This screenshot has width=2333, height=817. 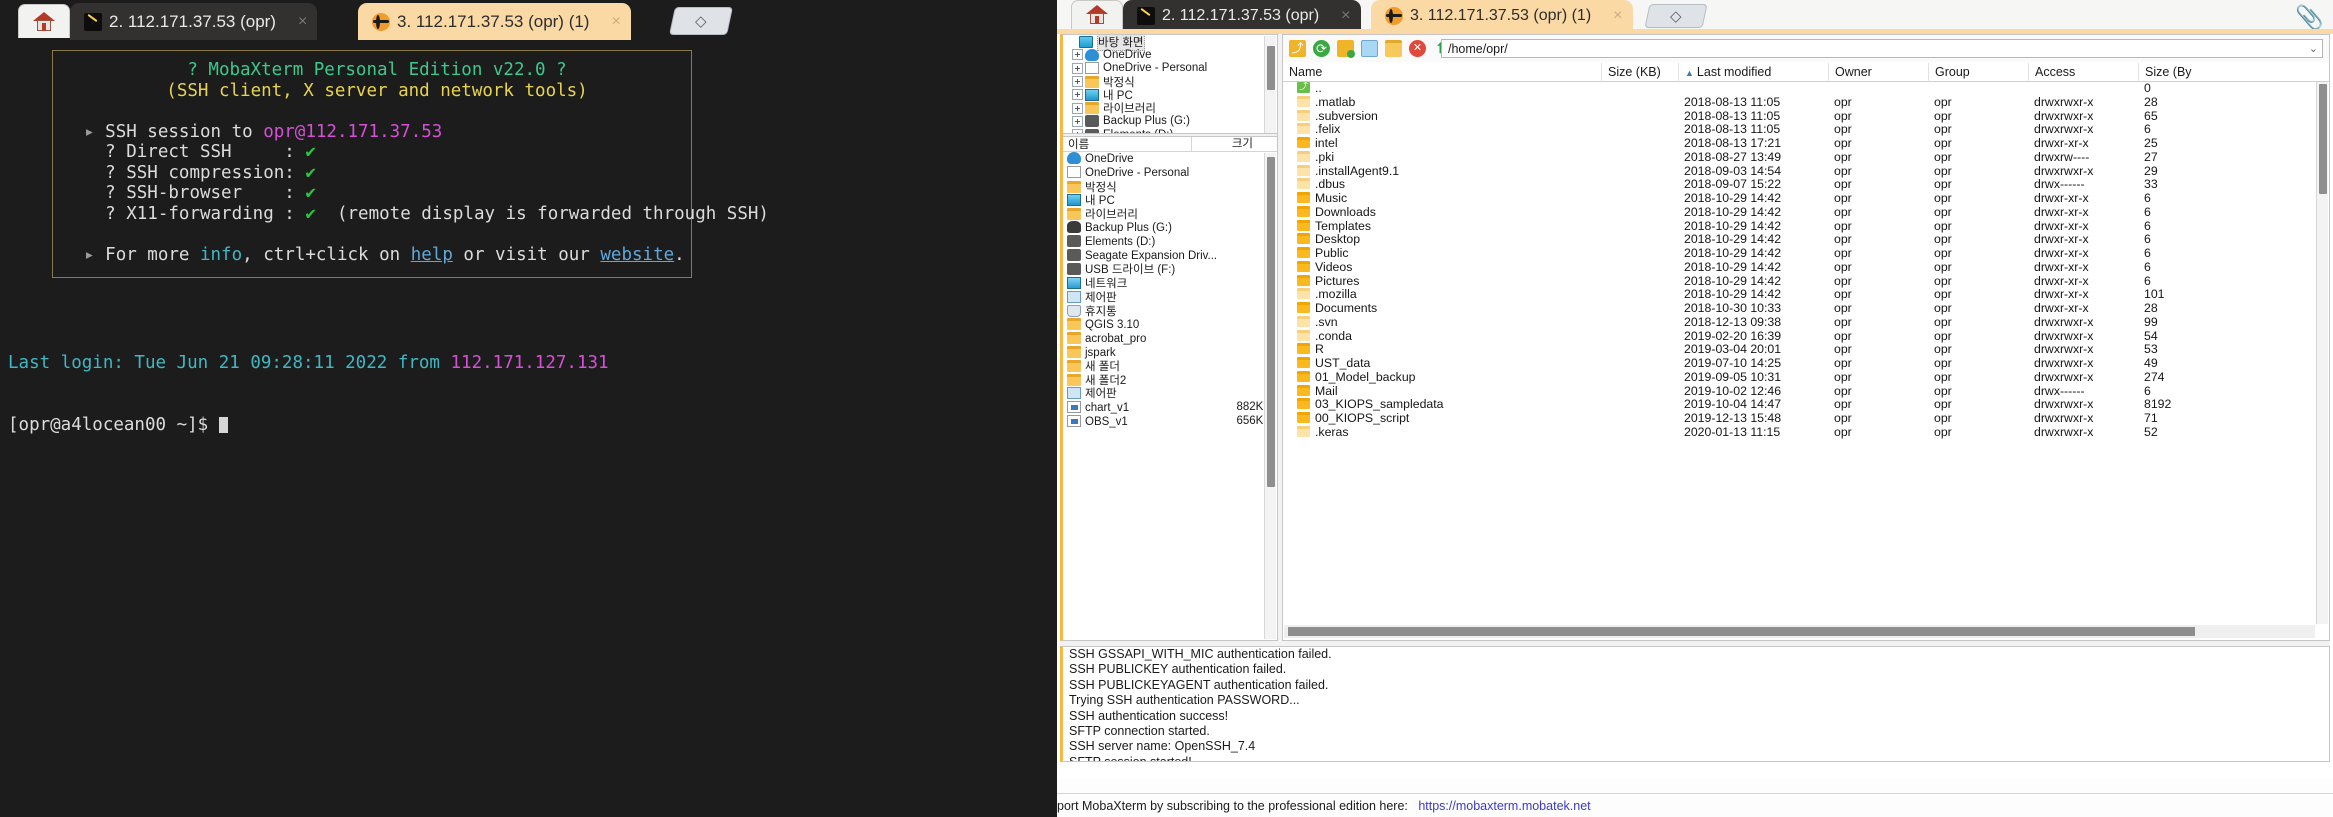 What do you see at coordinates (1170, 108) in the screenshot?
I see `tree-item: 라이브러리` at bounding box center [1170, 108].